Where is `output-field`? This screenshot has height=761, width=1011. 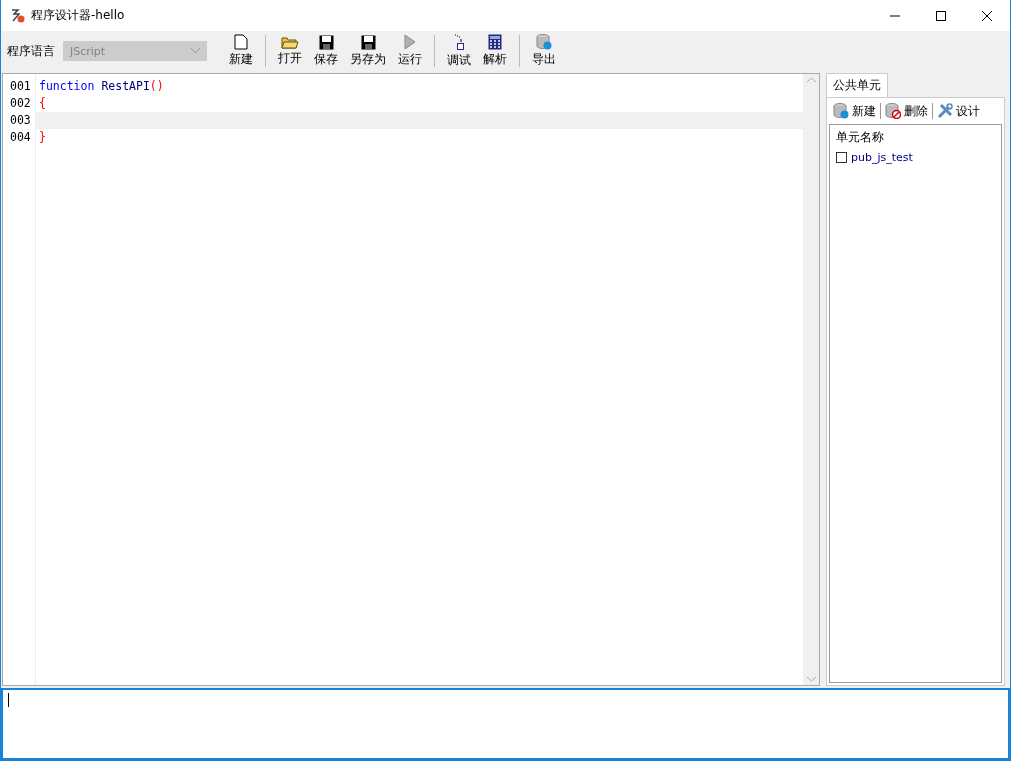
output-field is located at coordinates (505, 724).